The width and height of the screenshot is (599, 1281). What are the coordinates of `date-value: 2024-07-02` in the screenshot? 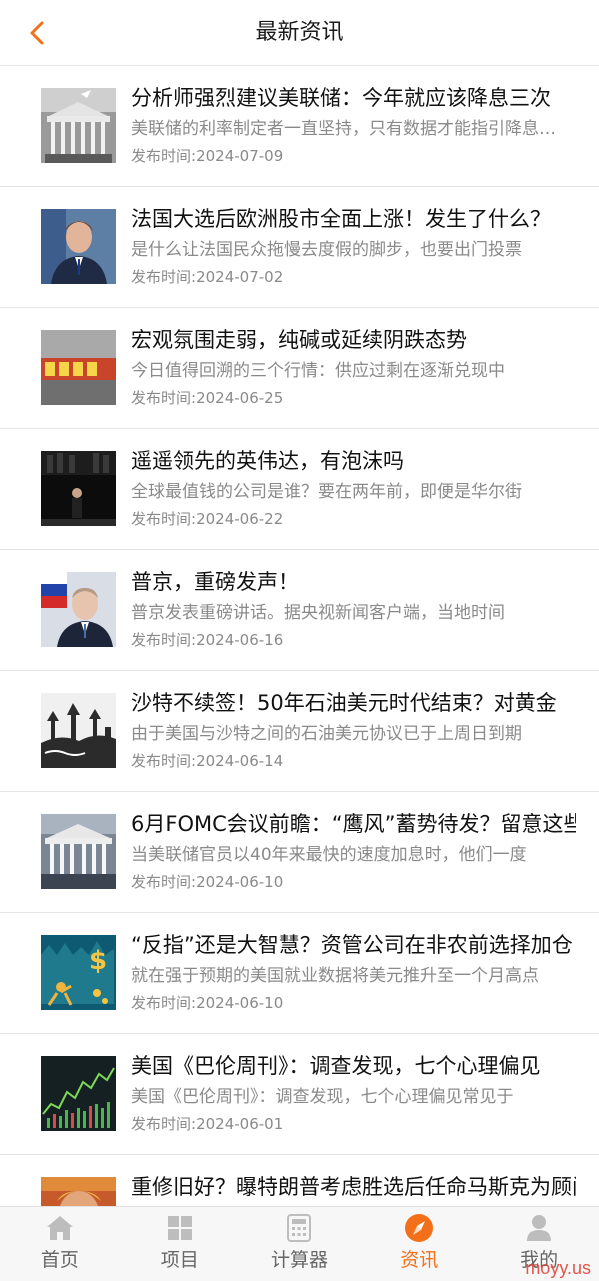 It's located at (240, 277).